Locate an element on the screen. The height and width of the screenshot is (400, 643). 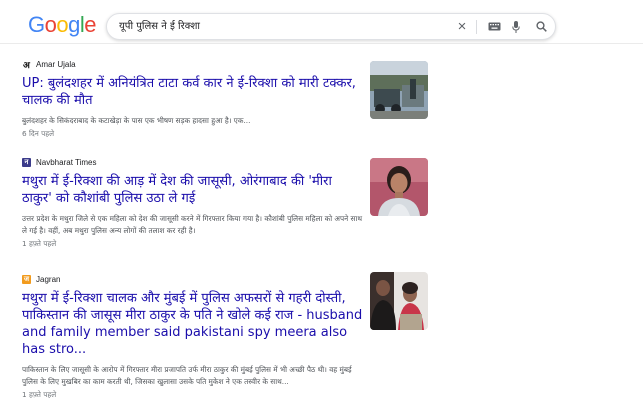
google-logo: Google is located at coordinates (62, 24).